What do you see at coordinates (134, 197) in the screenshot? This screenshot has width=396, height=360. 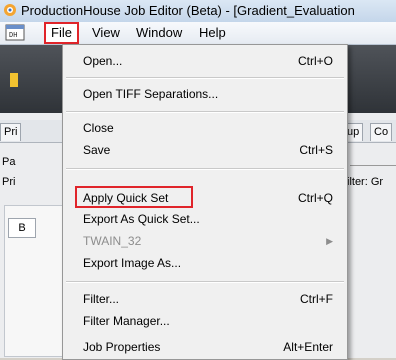 I see `highlight-annotation` at bounding box center [134, 197].